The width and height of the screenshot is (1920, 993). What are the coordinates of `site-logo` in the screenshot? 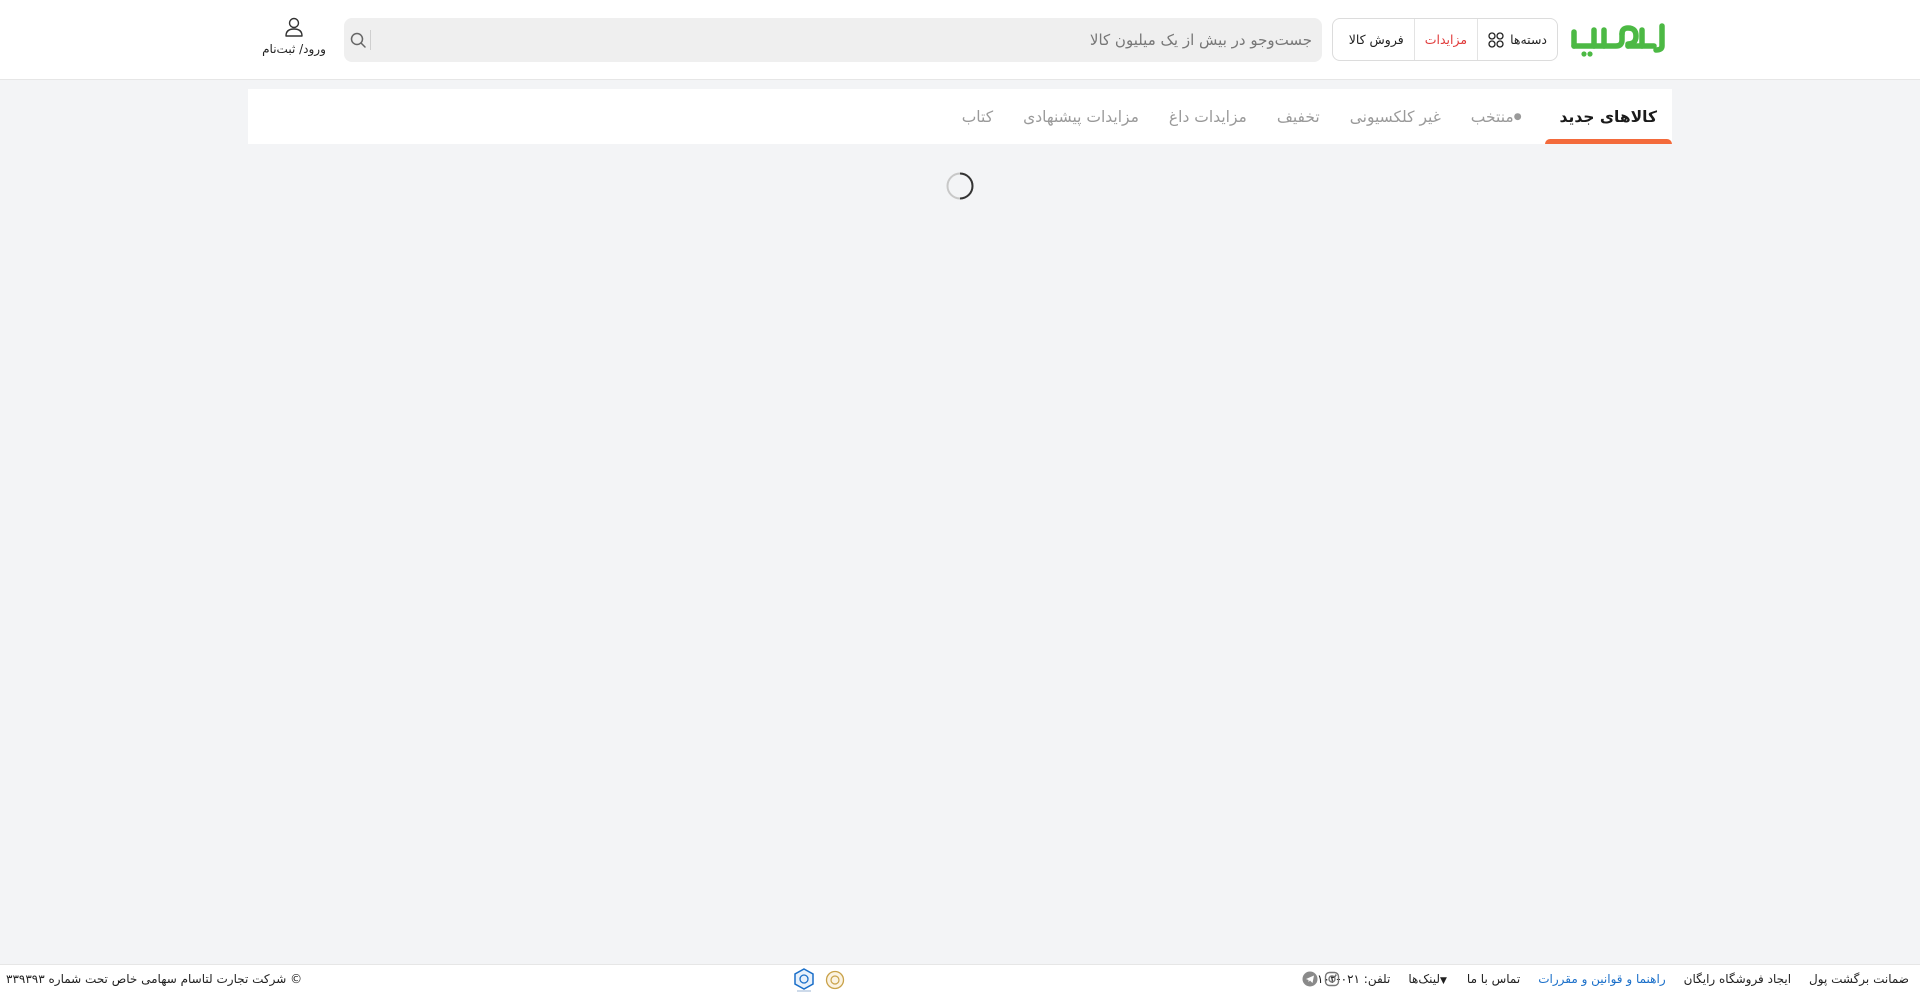 It's located at (1619, 37).